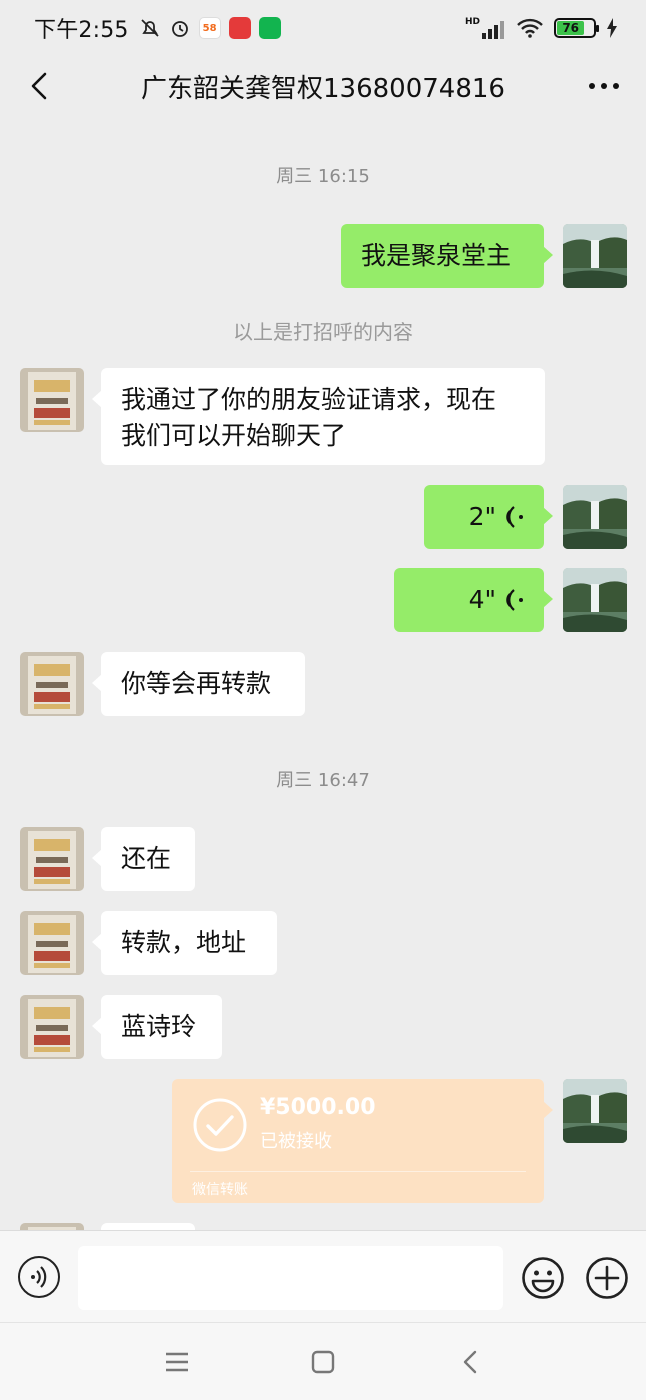  Describe the element at coordinates (296, 1141) in the screenshot. I see `transfer-status: 已被接收` at that location.